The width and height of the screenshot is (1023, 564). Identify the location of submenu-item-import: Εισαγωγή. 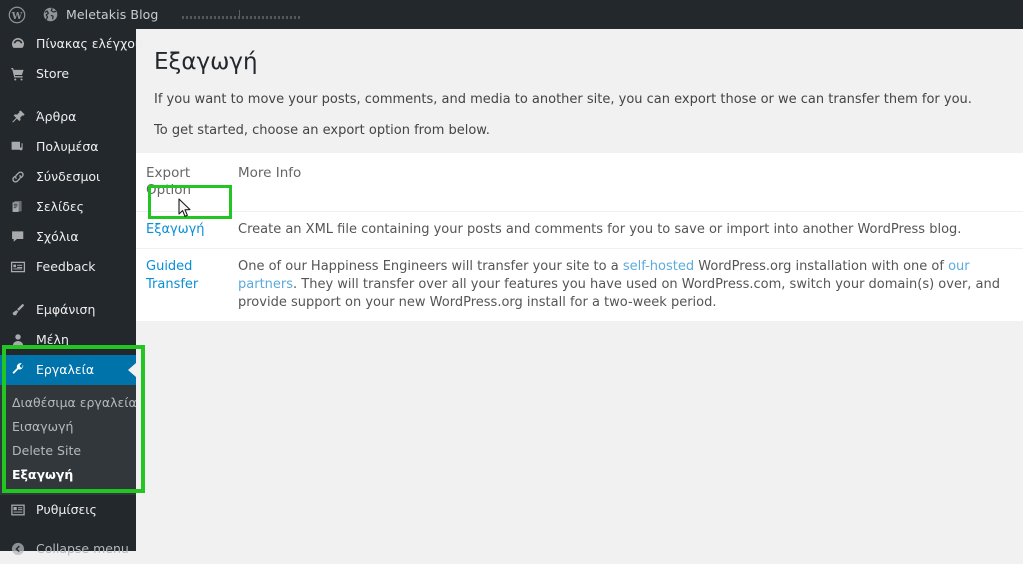
(68, 427).